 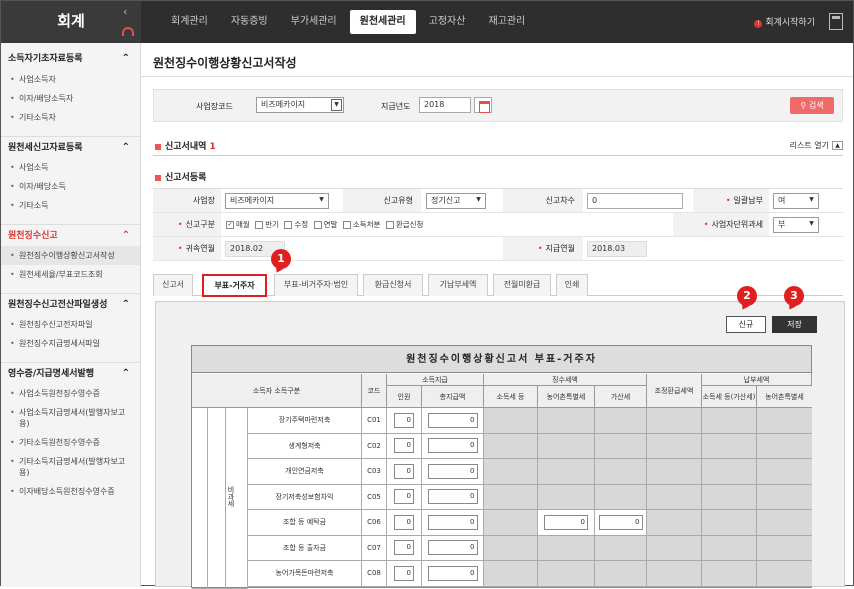 I want to click on form-row: • 귀속연월 2018.02 • 지급연월 2018.03, so click(x=498, y=249).